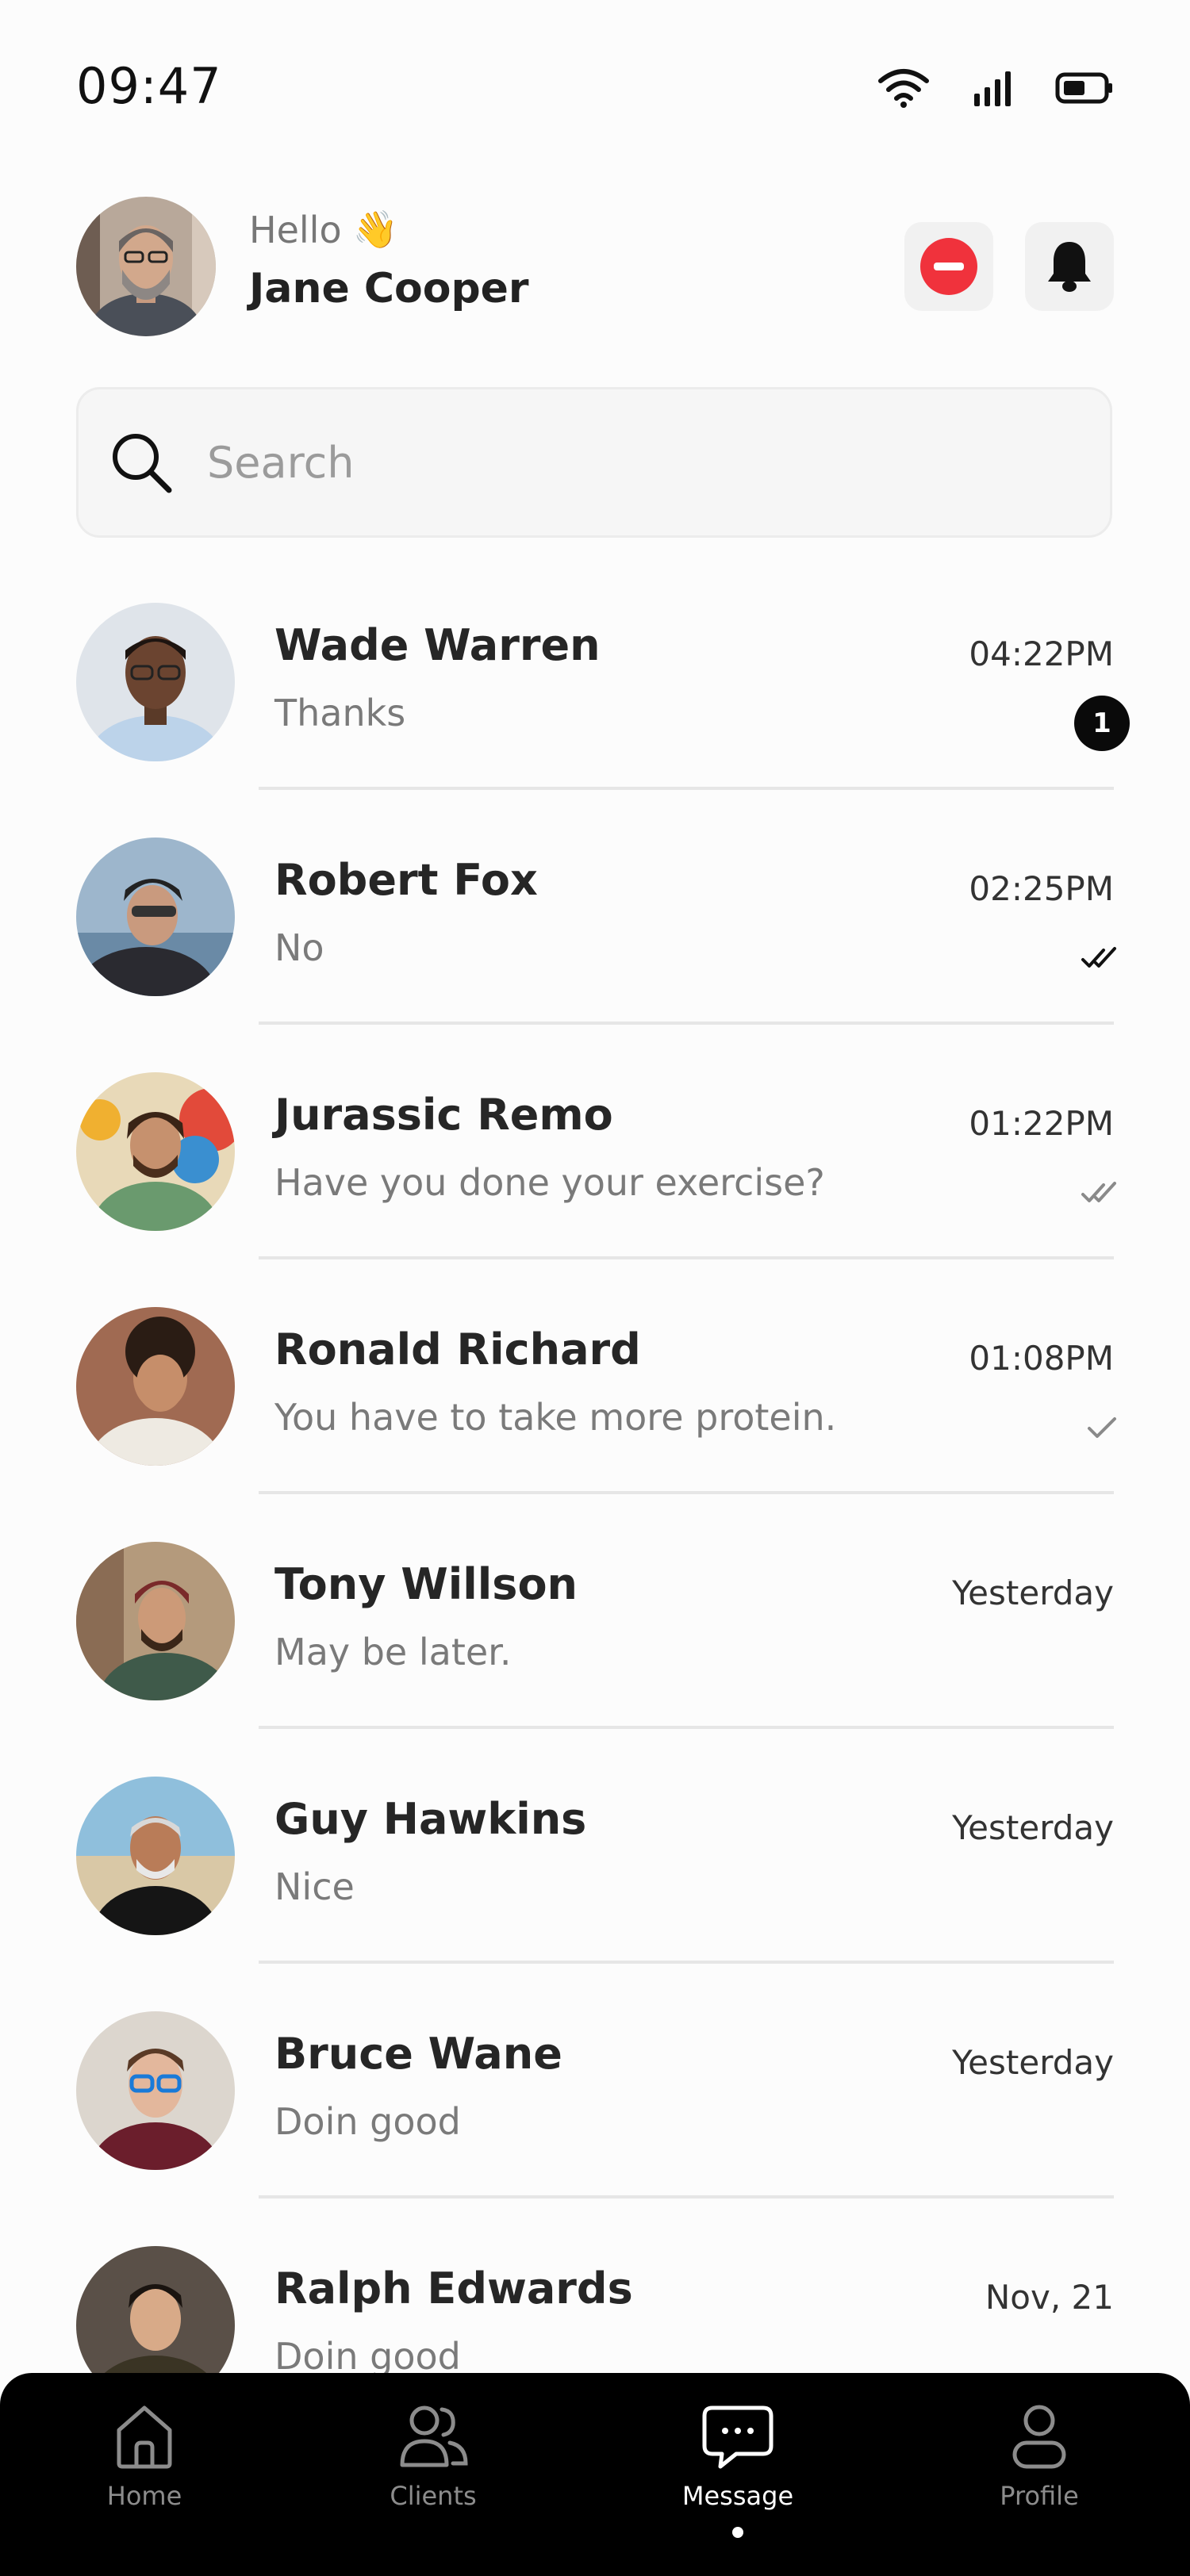  Describe the element at coordinates (430, 1819) in the screenshot. I see `contact-name: Guy Hawkins` at that location.